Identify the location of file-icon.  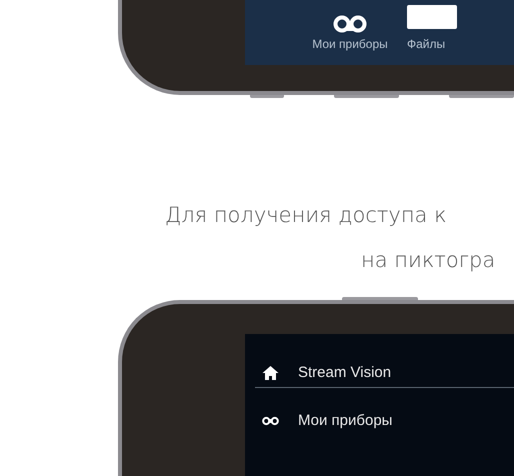
(432, 17).